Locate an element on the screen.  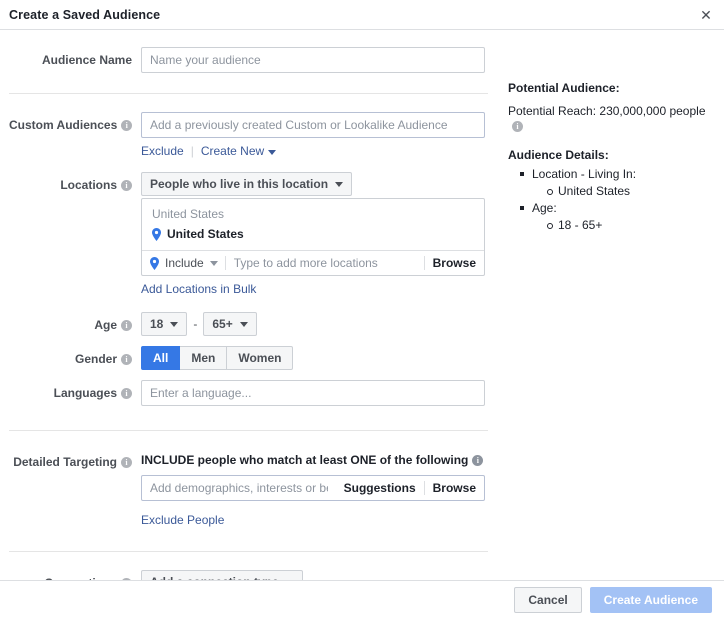
create-audience-button: Create Audience is located at coordinates (650, 600).